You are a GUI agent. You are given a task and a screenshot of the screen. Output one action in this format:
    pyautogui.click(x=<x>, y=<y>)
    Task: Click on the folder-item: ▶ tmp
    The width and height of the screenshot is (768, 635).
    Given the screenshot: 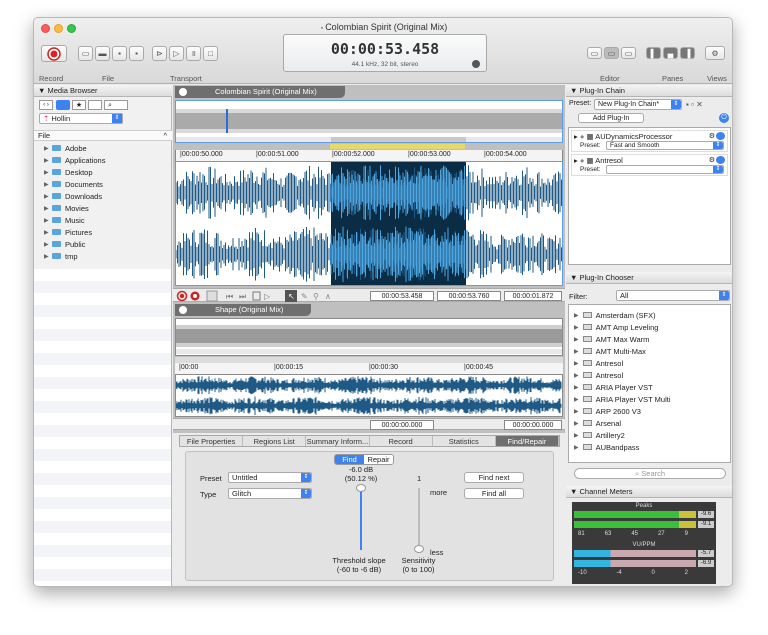 What is the action you would take?
    pyautogui.click(x=103, y=256)
    